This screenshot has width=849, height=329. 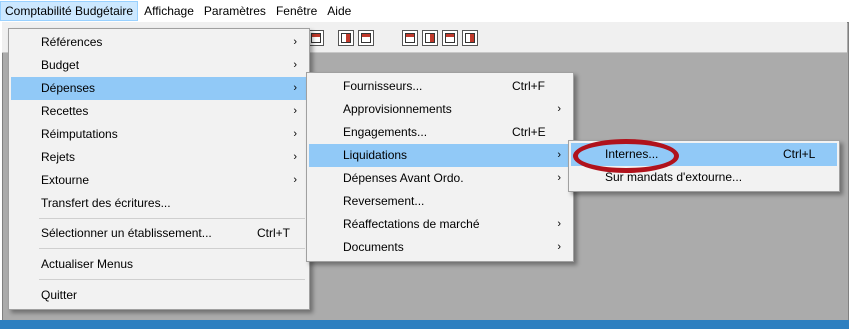 I want to click on menu-item-label: Dépenses Avant Ordo., so click(x=403, y=178).